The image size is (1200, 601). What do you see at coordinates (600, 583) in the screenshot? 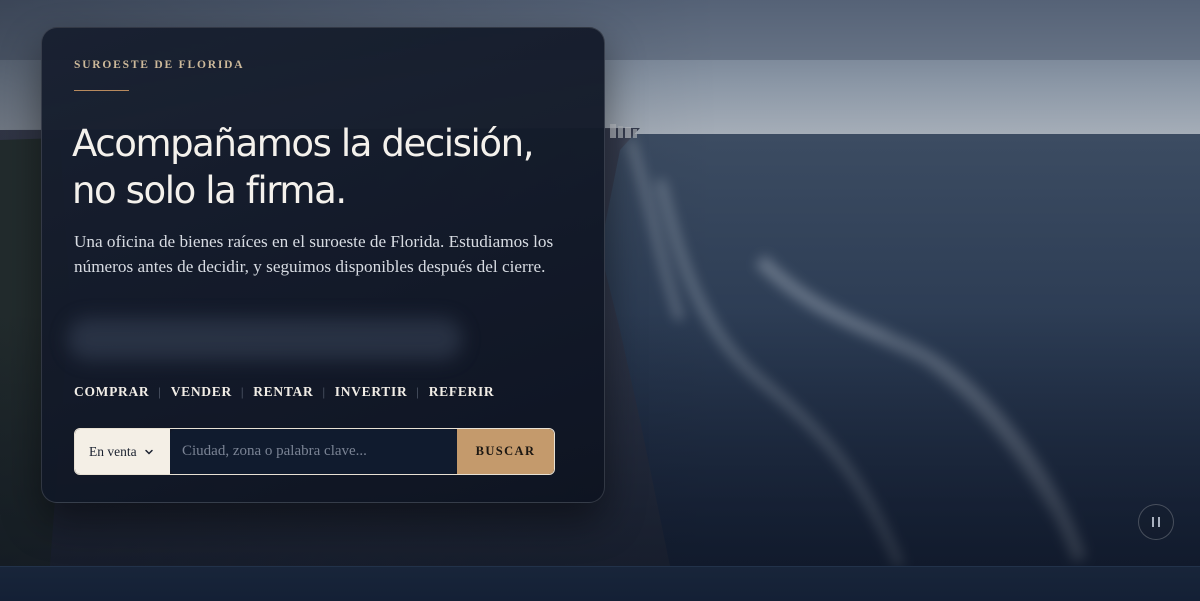
I see `next-section-edge` at bounding box center [600, 583].